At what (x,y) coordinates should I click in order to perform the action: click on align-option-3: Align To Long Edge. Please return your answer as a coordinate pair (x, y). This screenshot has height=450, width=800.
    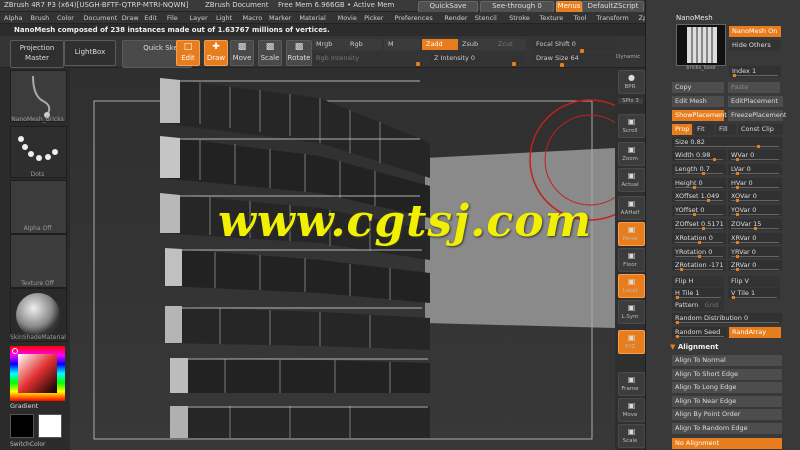
    Looking at the image, I should click on (727, 388).